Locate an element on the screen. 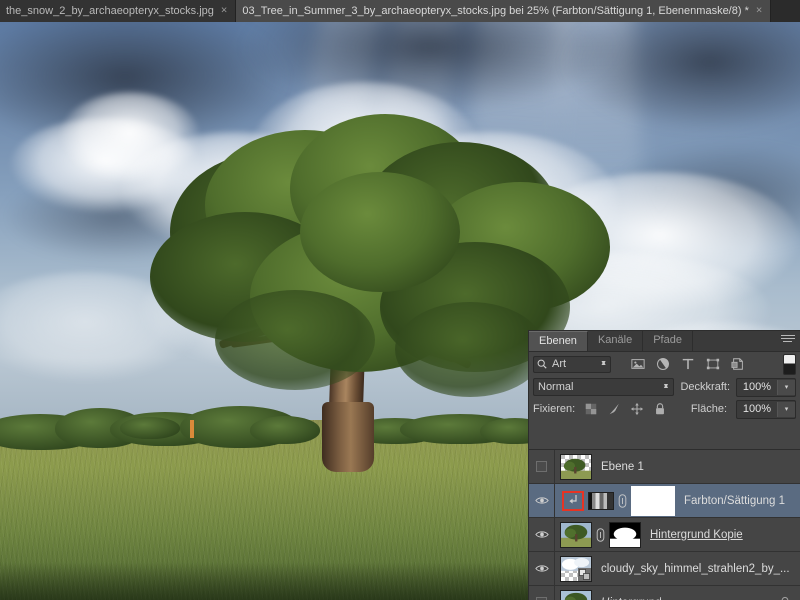 Image resolution: width=800 pixels, height=600 pixels. pixel-tree-transparent-thumbnail is located at coordinates (576, 466).